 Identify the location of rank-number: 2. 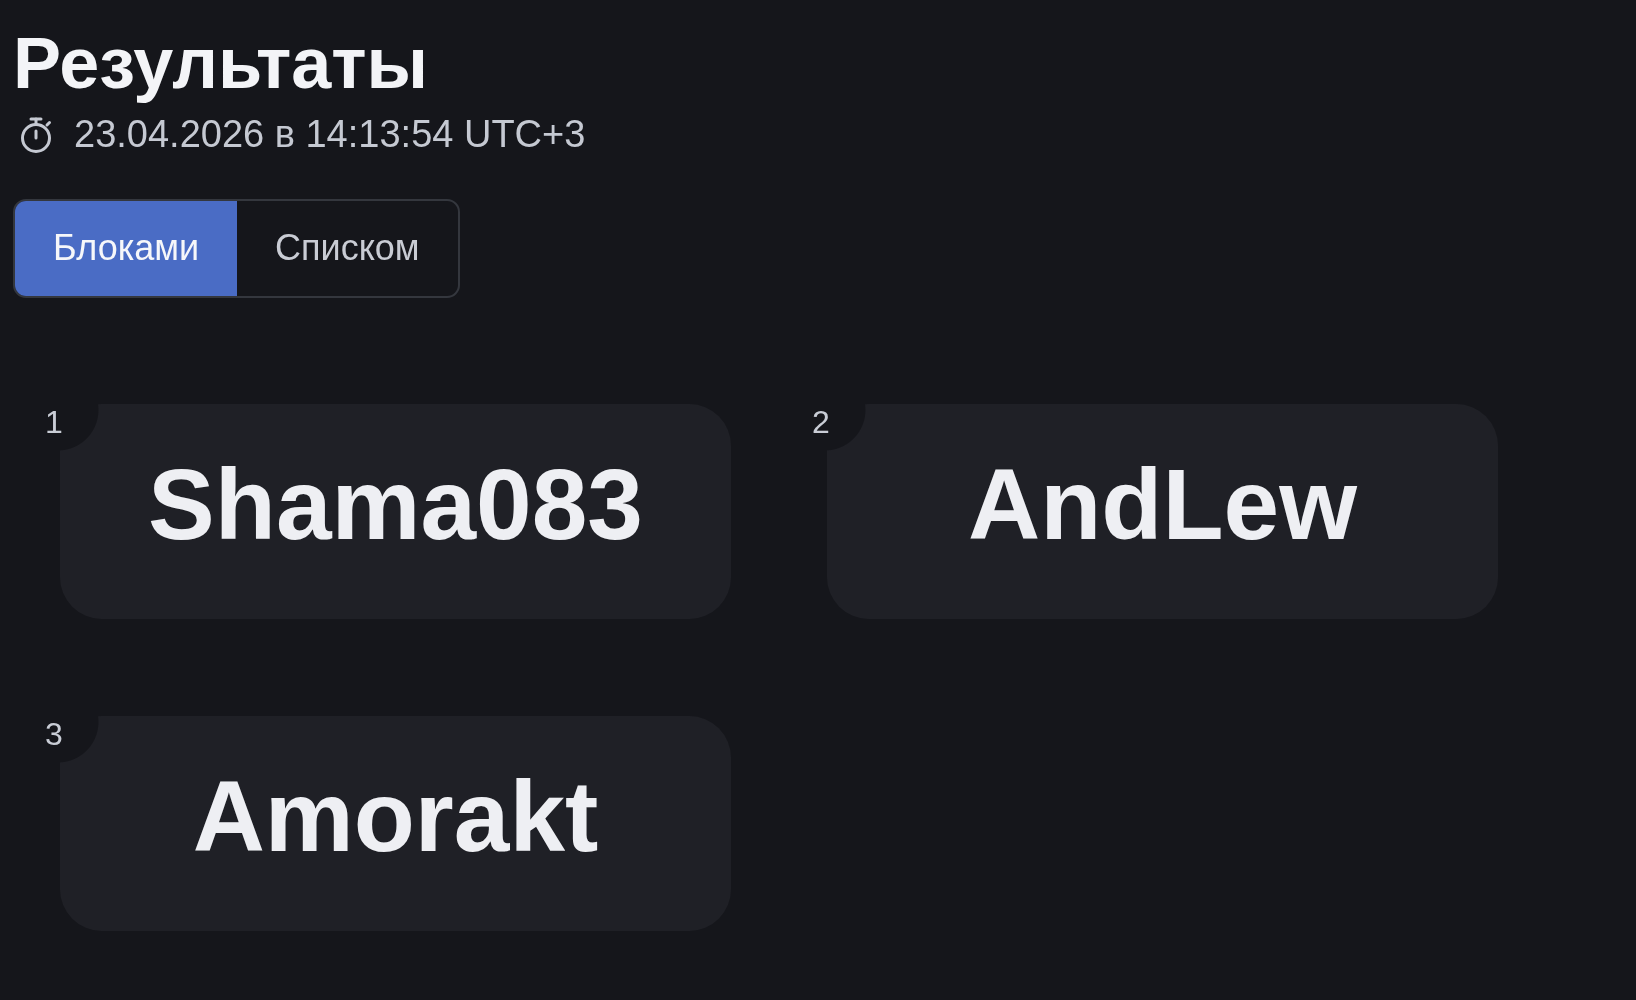
(821, 422).